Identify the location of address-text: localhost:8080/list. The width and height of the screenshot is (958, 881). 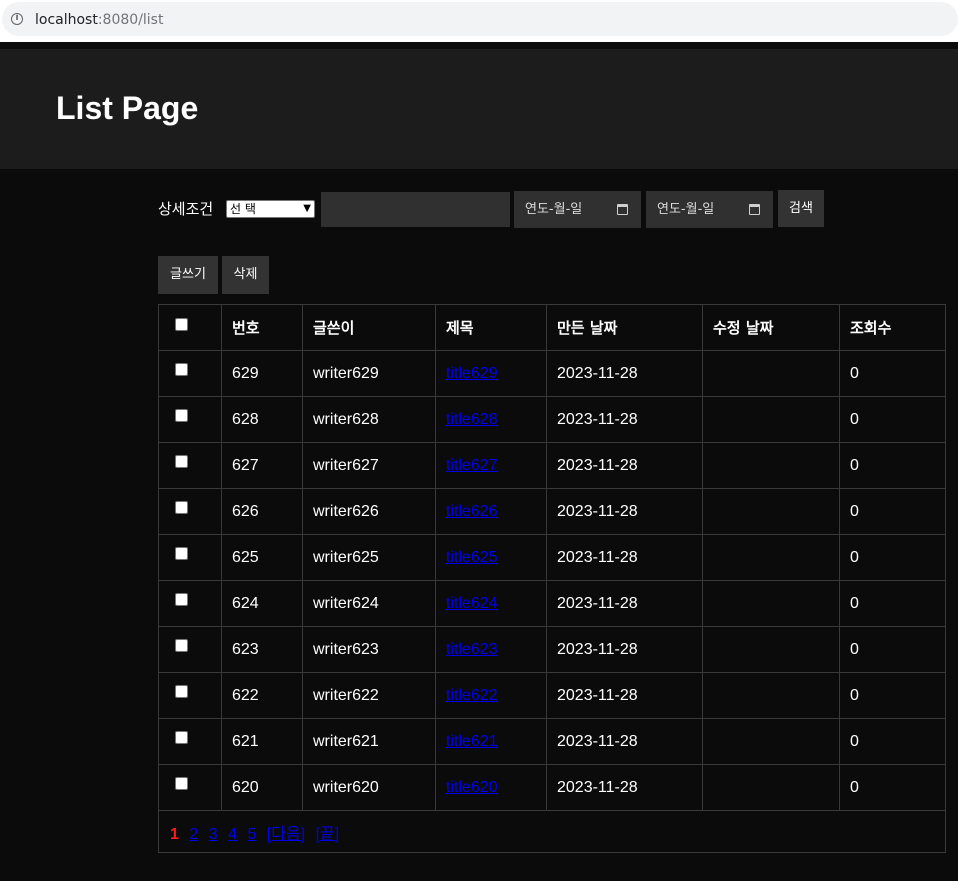
(99, 20).